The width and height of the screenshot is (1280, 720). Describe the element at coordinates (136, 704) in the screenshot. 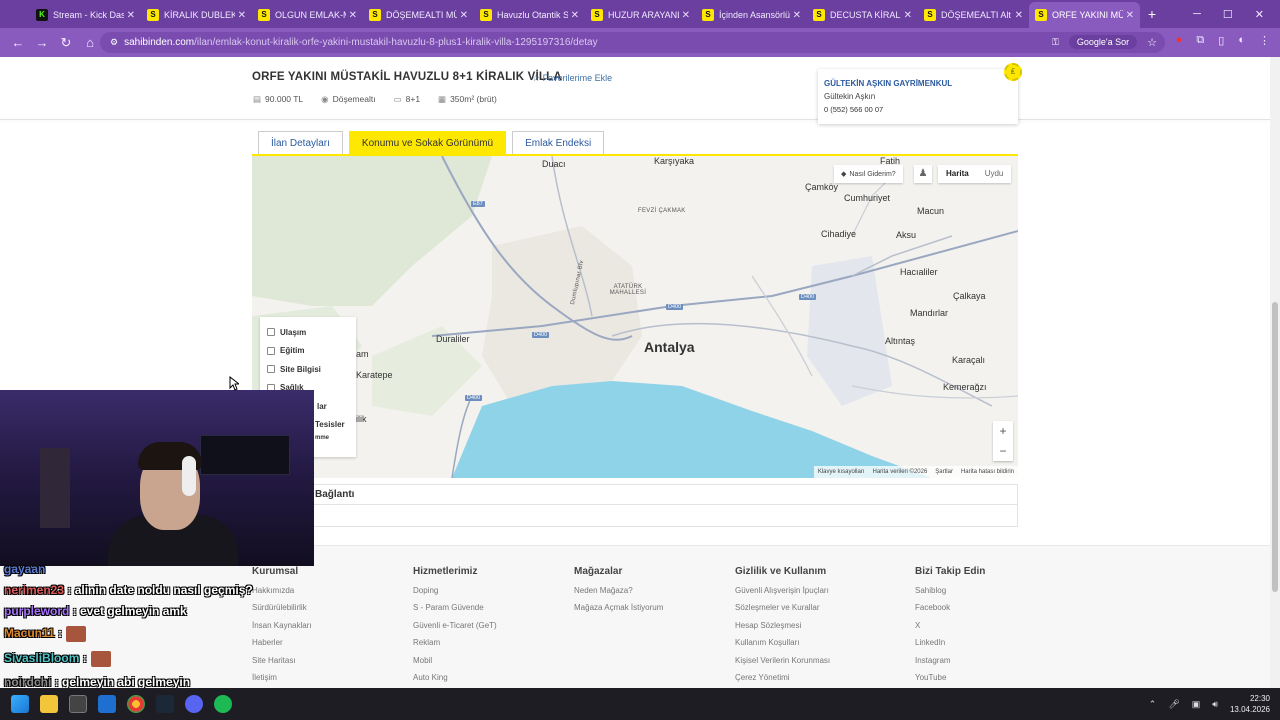

I see `chrome-icon` at that location.